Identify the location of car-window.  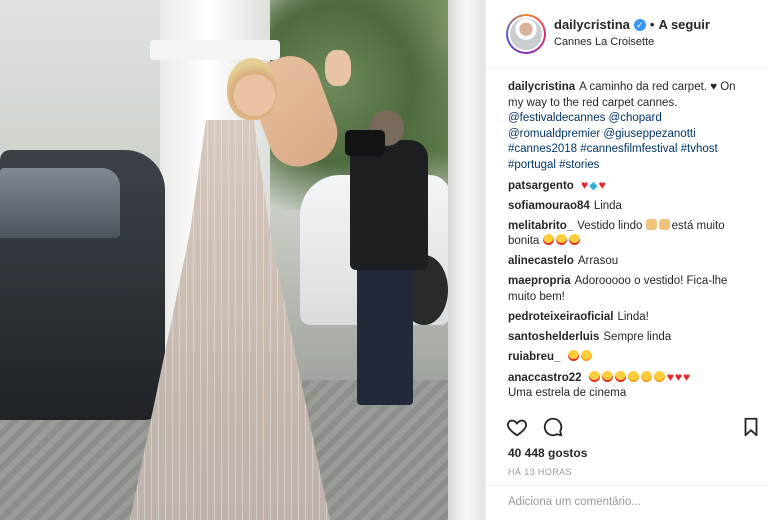
(60, 203).